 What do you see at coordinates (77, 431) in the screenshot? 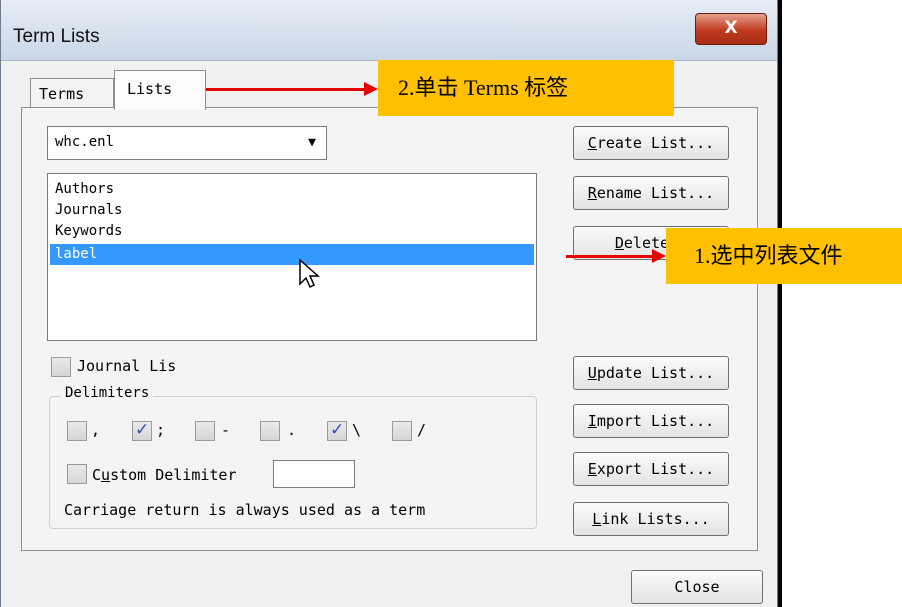
I see `delimiter-comma-checkbox` at bounding box center [77, 431].